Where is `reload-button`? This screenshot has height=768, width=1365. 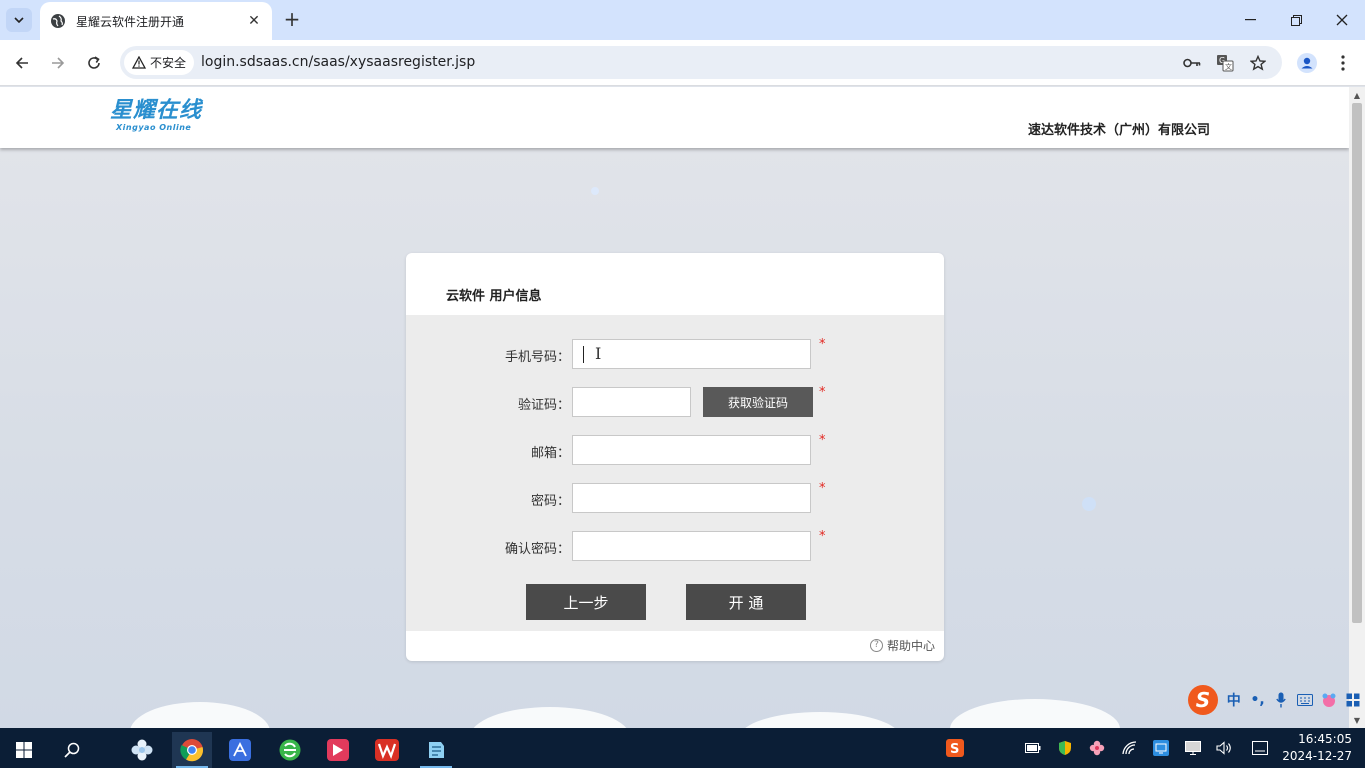
reload-button is located at coordinates (94, 63).